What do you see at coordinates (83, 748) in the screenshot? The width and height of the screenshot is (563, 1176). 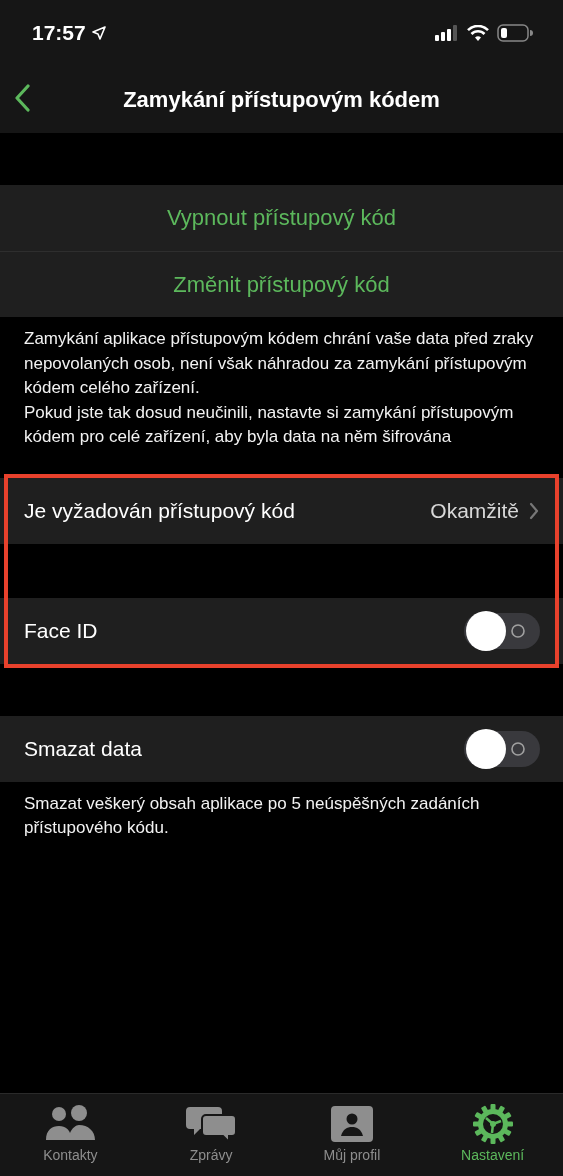 I see `row-label: Smazat data` at bounding box center [83, 748].